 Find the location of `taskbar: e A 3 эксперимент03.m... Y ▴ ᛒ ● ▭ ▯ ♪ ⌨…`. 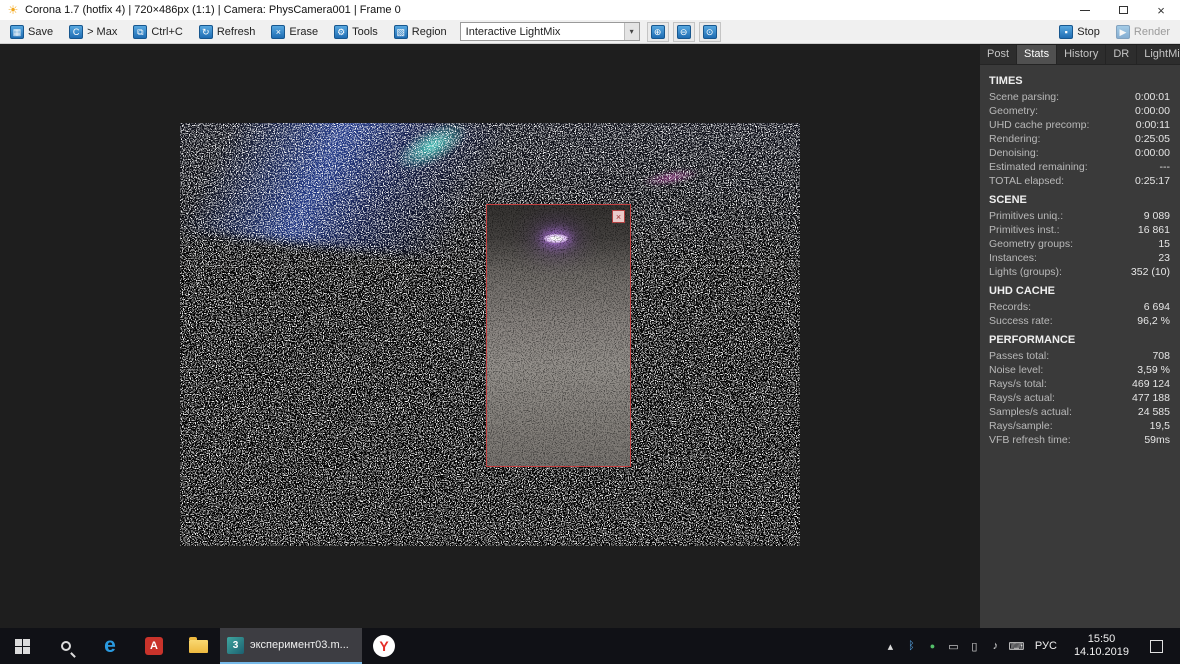

taskbar: e A 3 эксперимент03.m... Y ▴ ᛒ ● ▭ ▯ ♪ ⌨… is located at coordinates (590, 646).